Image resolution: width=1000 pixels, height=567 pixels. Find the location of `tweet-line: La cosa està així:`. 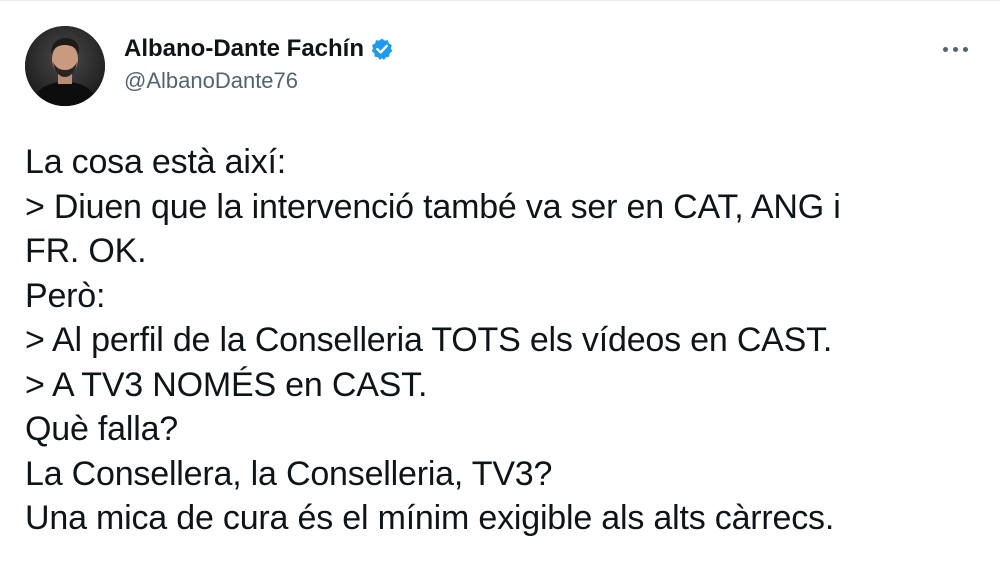

tweet-line: La cosa està així: is located at coordinates (155, 162).